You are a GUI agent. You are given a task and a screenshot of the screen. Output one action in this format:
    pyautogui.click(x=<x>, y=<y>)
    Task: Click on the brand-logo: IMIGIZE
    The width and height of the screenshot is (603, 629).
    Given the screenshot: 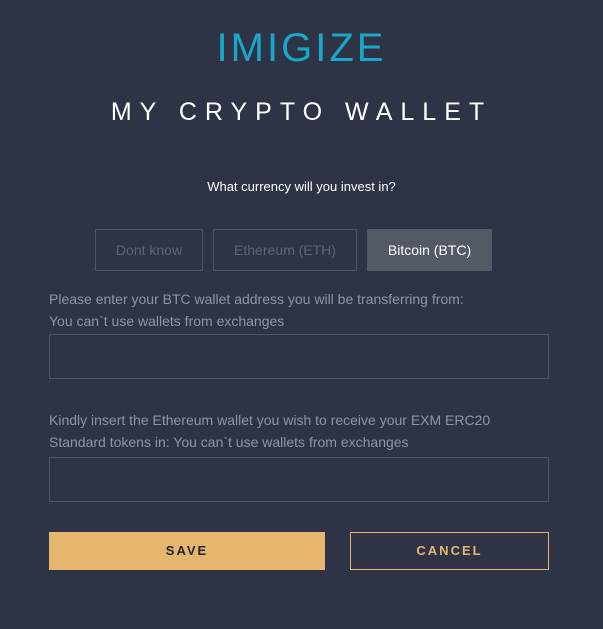 What is the action you would take?
    pyautogui.click(x=301, y=48)
    